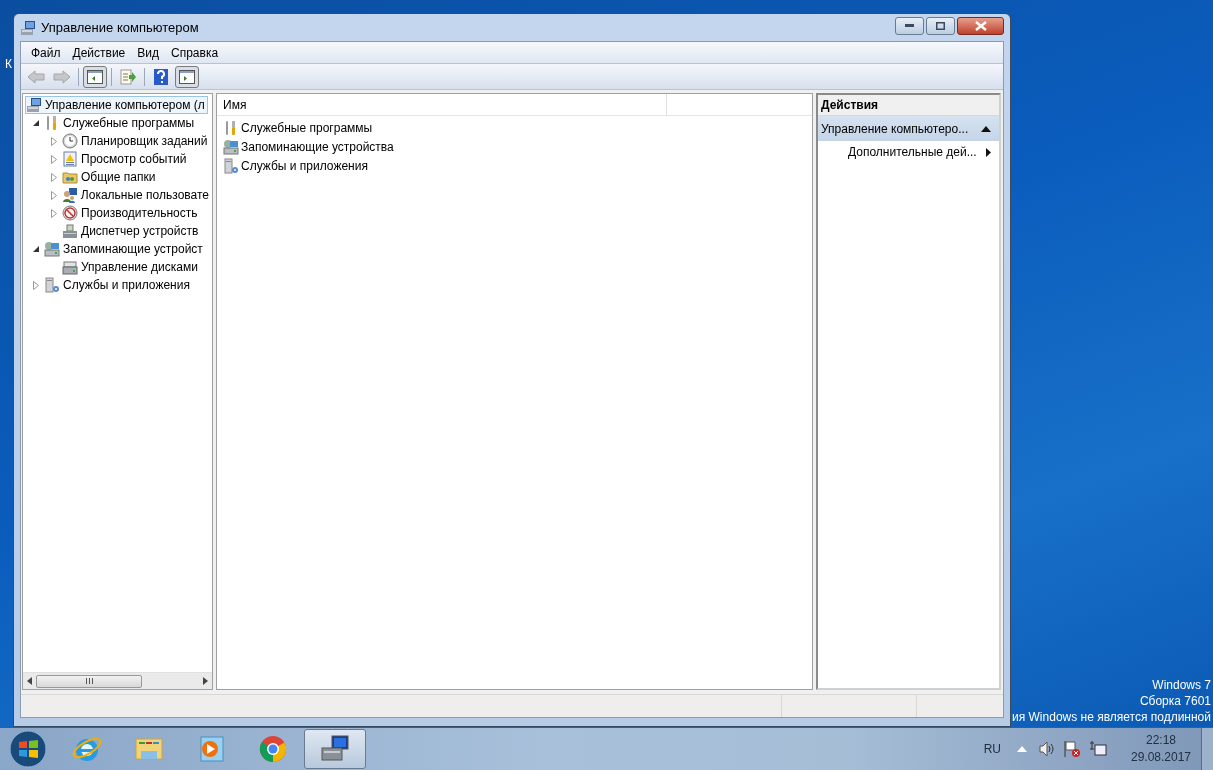  I want to click on menu-item: Справка, so click(195, 52).